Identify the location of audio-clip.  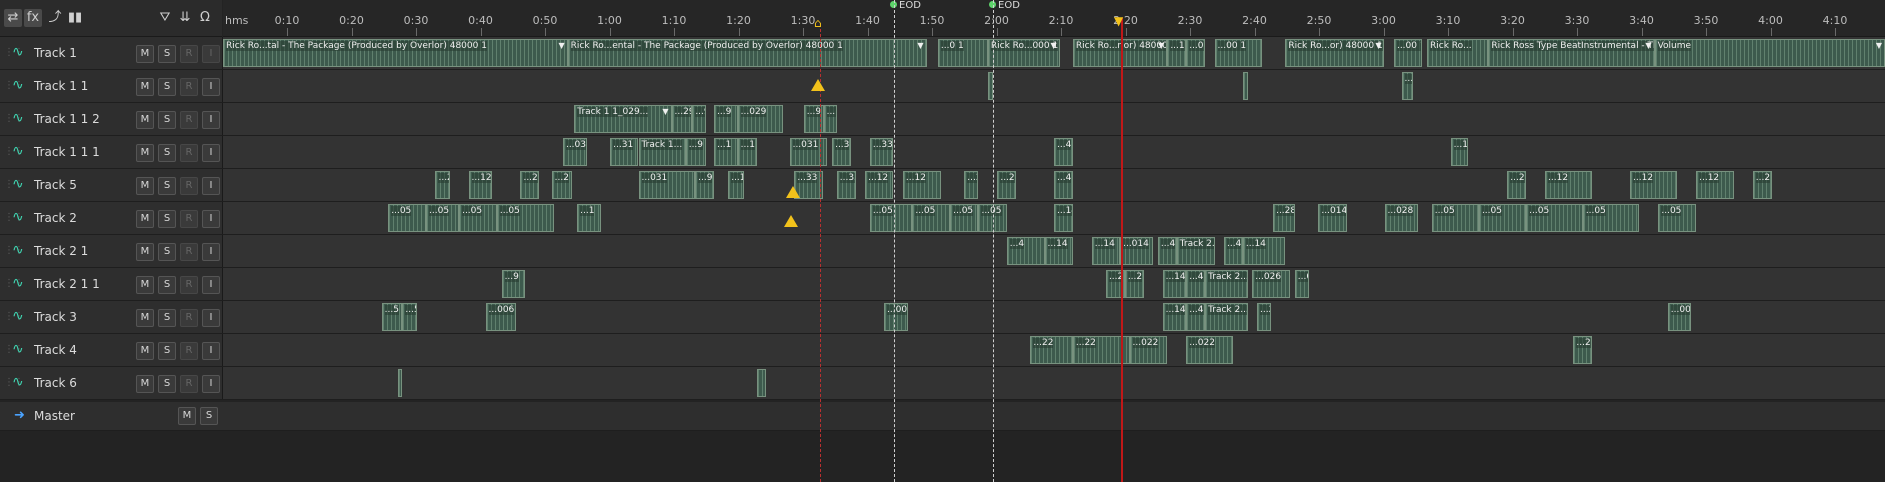
(400, 383).